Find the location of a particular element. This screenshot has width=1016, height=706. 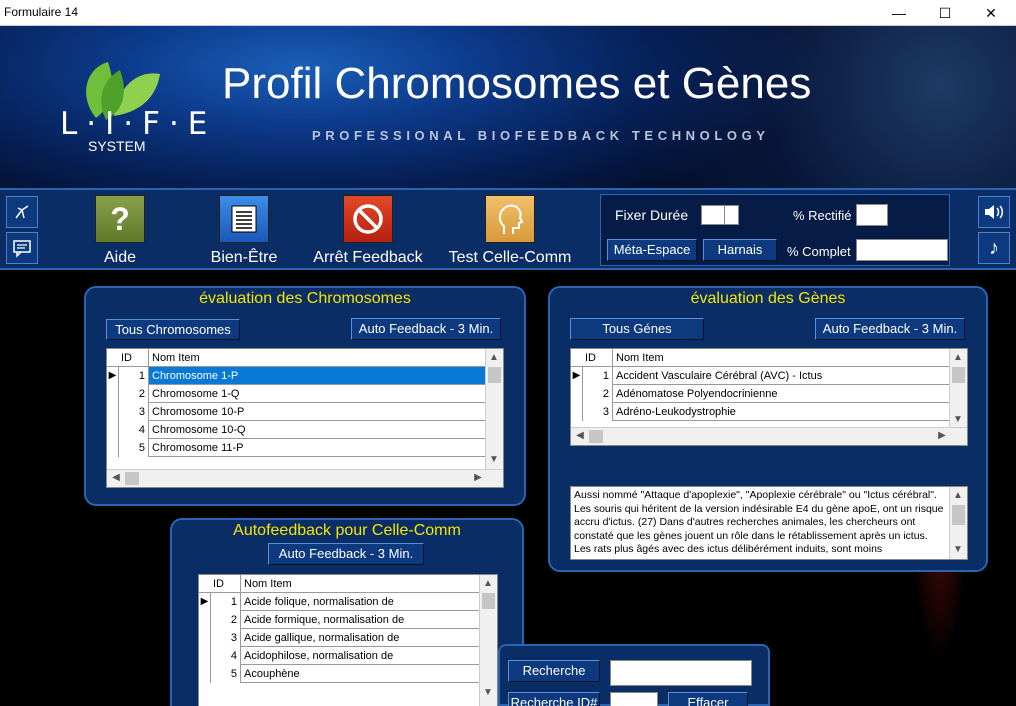

stepper-down-icon: ▼ is located at coordinates (731, 219).